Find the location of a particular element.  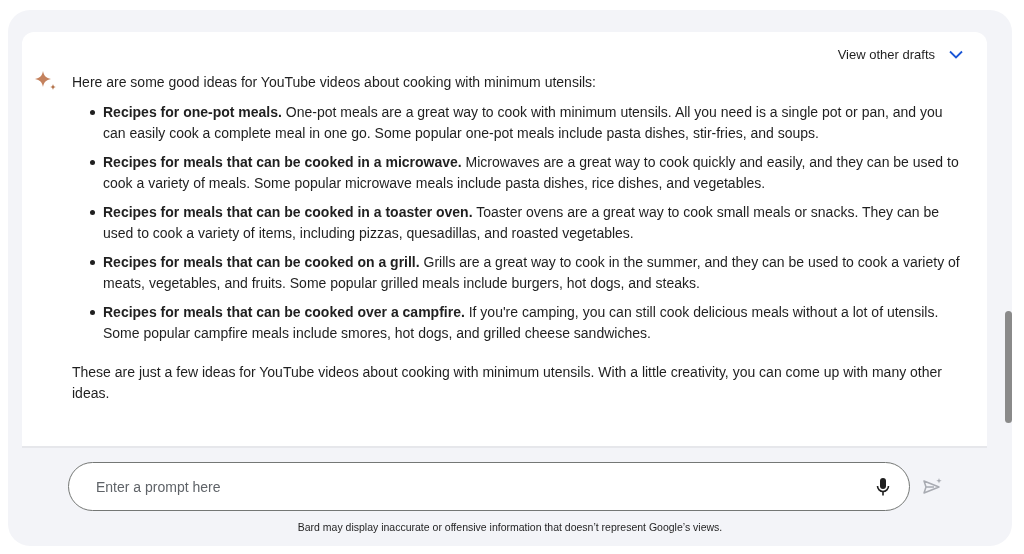

disclaimer-text: Bard may display inaccurate or offensive information that doesn’t represent Google’s views. is located at coordinates (510, 527).